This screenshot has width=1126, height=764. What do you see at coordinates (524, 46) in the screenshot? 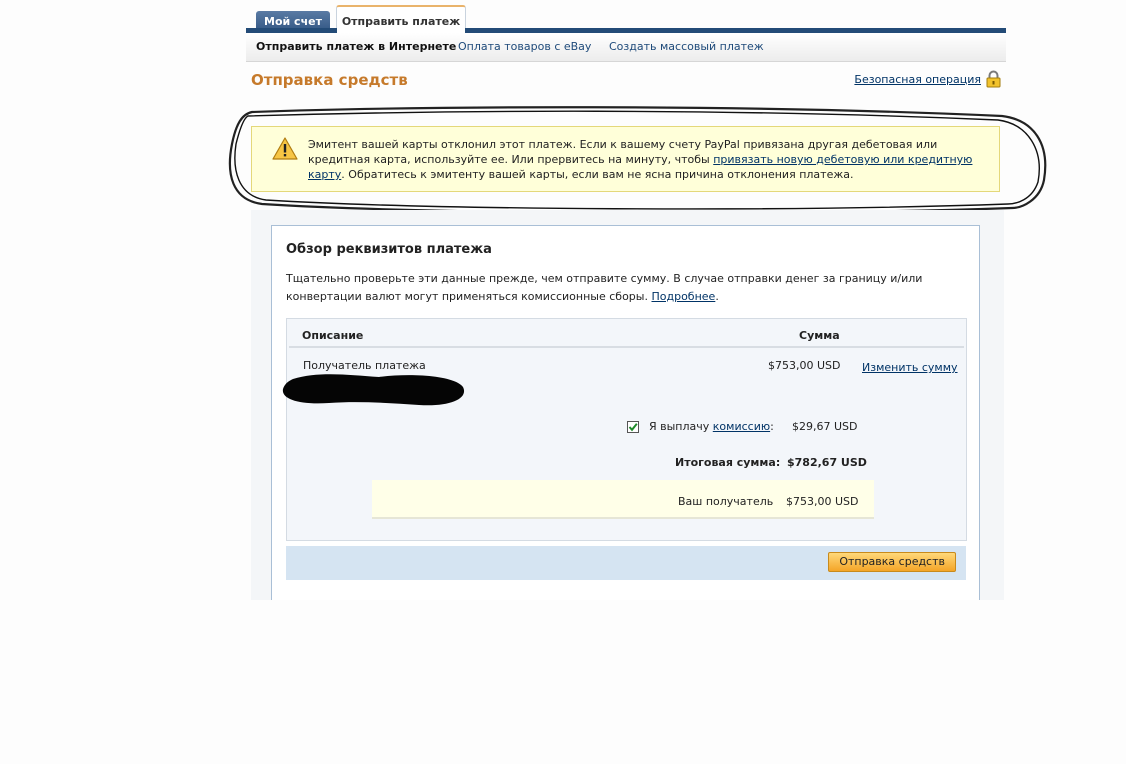
I see `subnav-ebay-payment: Оплата товаров с eBay` at bounding box center [524, 46].